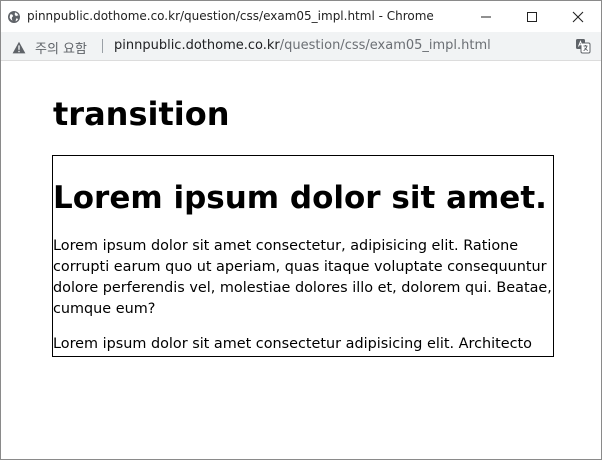 Image resolution: width=602 pixels, height=460 pixels. Describe the element at coordinates (197, 45) in the screenshot. I see `url-host: pinnpublic.dothome.co.kr` at that location.